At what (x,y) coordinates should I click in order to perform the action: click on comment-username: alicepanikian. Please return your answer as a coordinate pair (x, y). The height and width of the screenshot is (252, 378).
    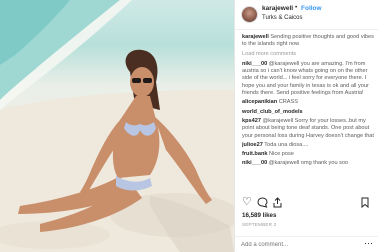
    Looking at the image, I should click on (259, 102).